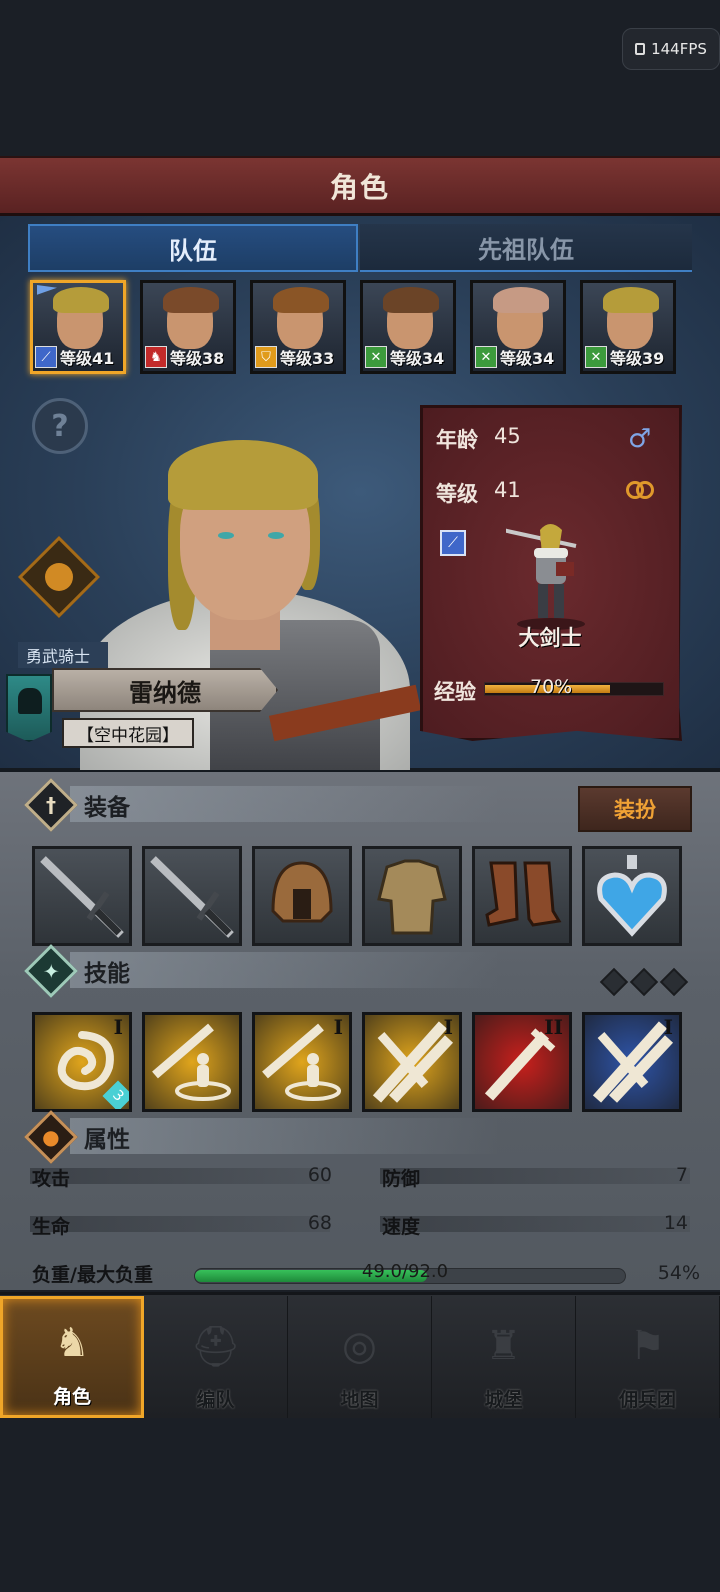 This screenshot has width=720, height=1592. What do you see at coordinates (298, 327) in the screenshot?
I see `party-member-portrait: ⛉ 等级33` at bounding box center [298, 327].